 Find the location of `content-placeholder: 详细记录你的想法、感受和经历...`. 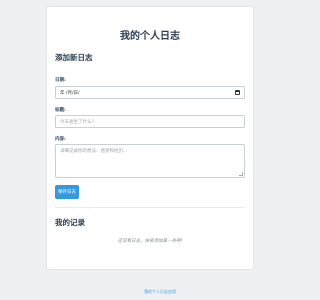

content-placeholder: 详细记录你的想法、感受和经历... is located at coordinates (94, 151).